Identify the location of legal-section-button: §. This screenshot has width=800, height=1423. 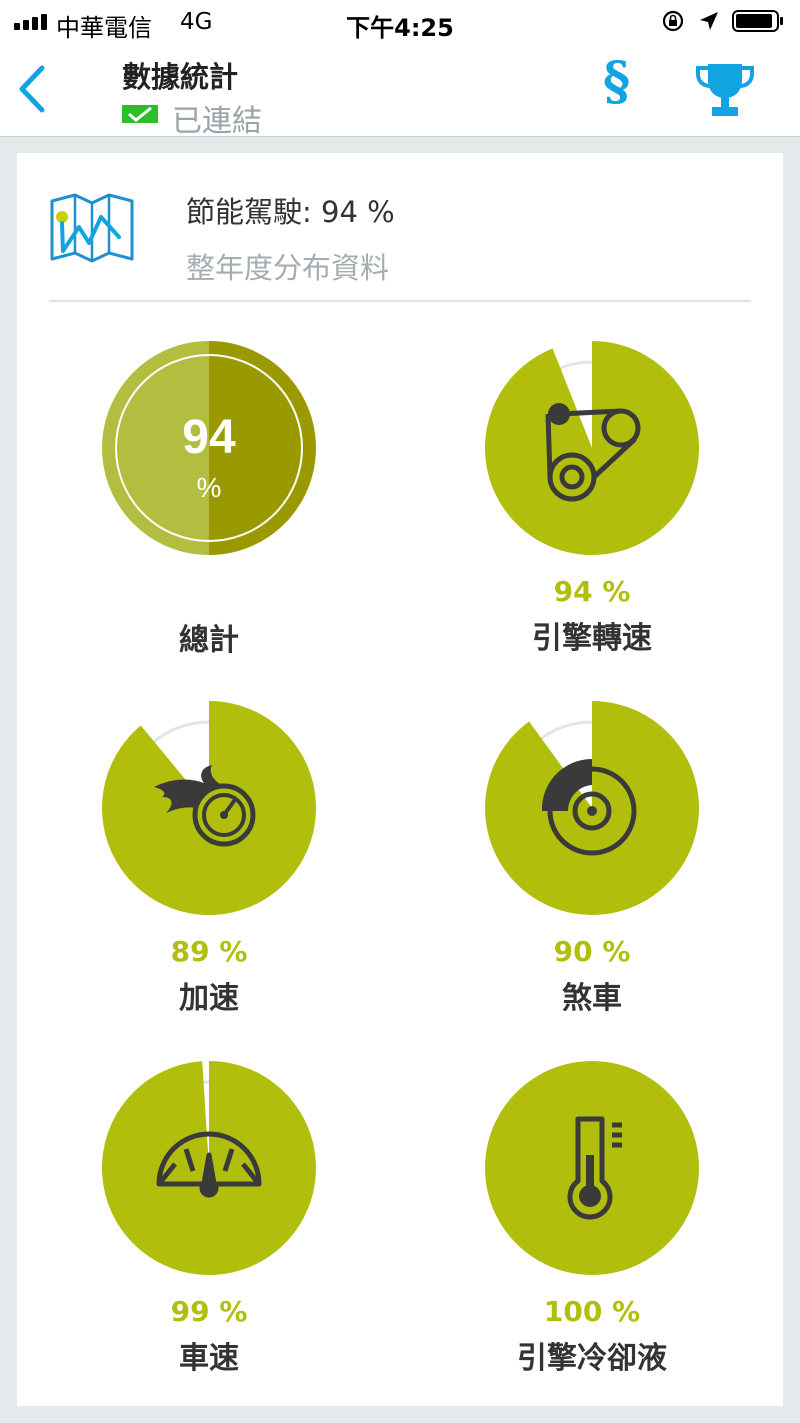
(616, 82).